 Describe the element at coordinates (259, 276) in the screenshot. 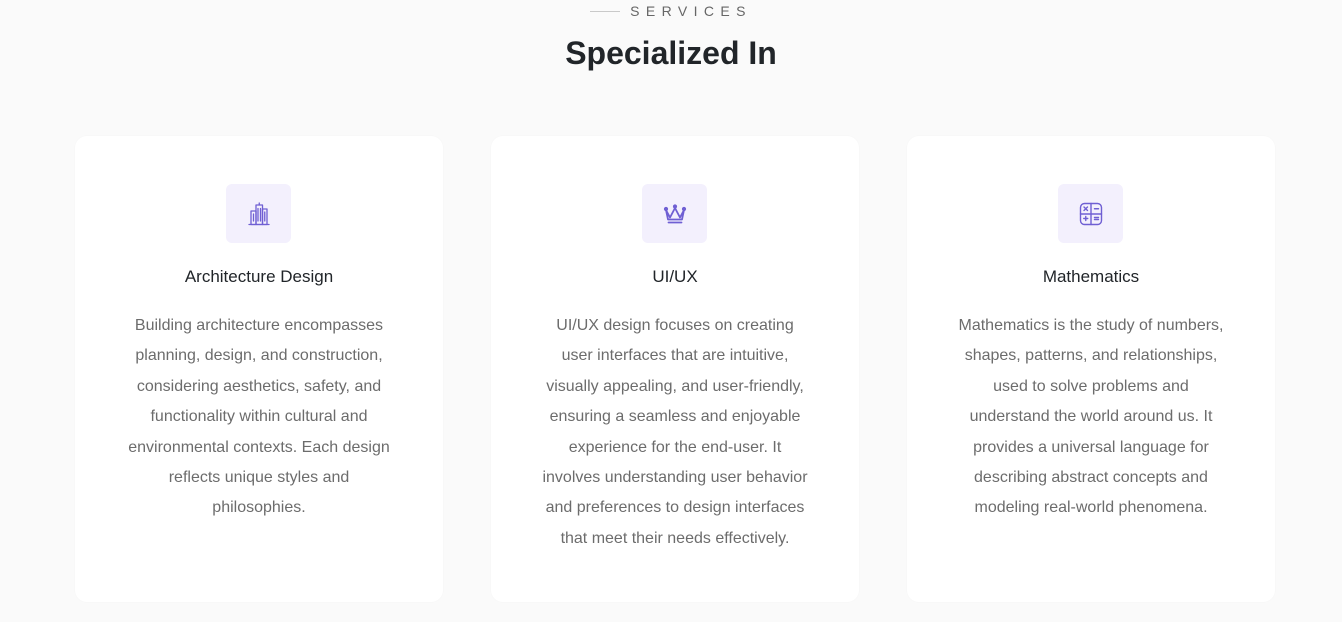

I see `service-title: Architecture Design` at that location.